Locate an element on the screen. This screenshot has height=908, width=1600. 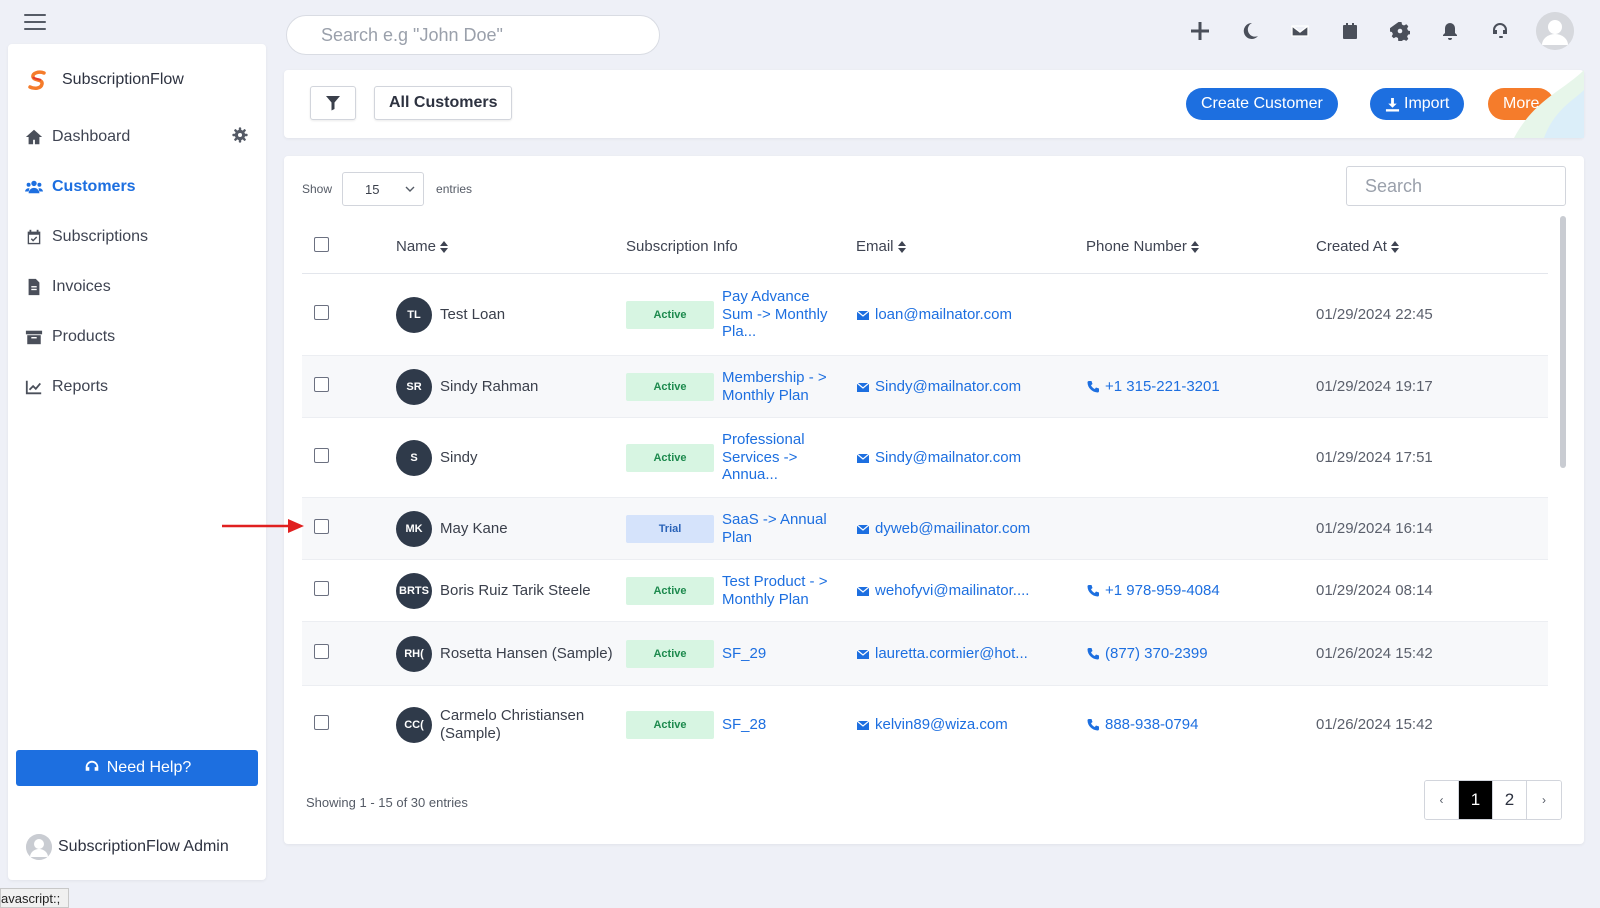
brand-name: SubscriptionFlow is located at coordinates (123, 79).